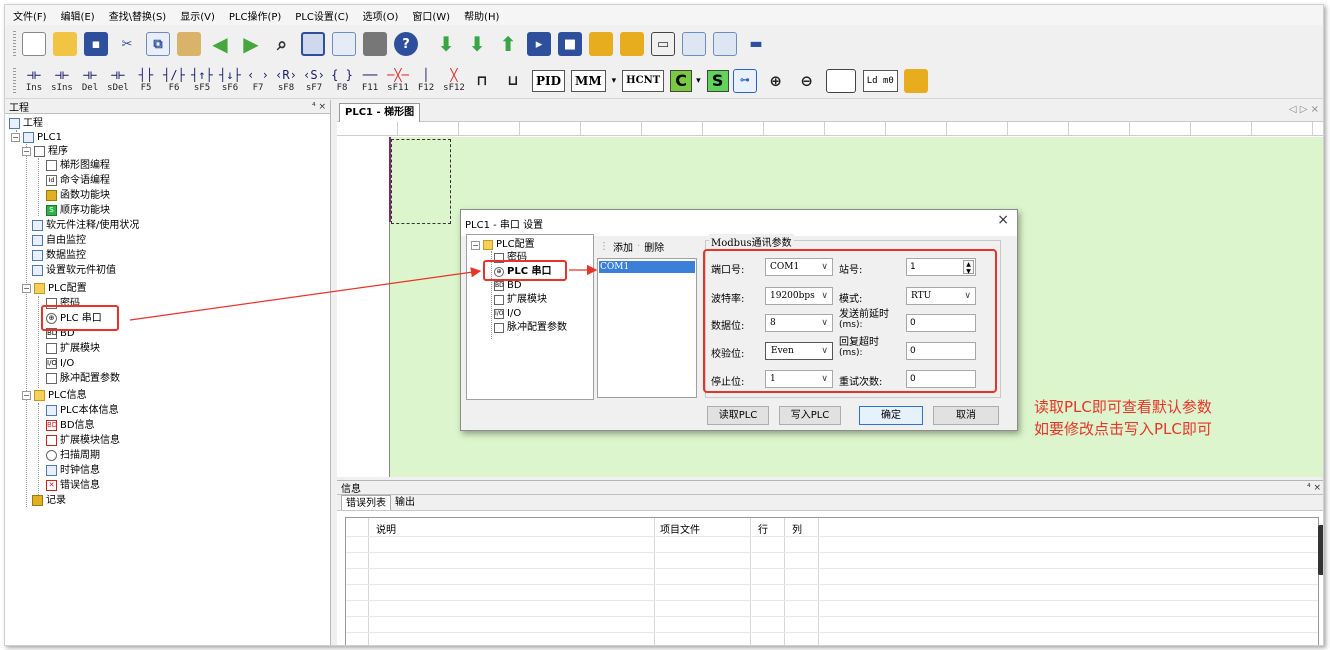 The image size is (1330, 650). Describe the element at coordinates (189, 44) in the screenshot. I see `paste-icon` at that location.